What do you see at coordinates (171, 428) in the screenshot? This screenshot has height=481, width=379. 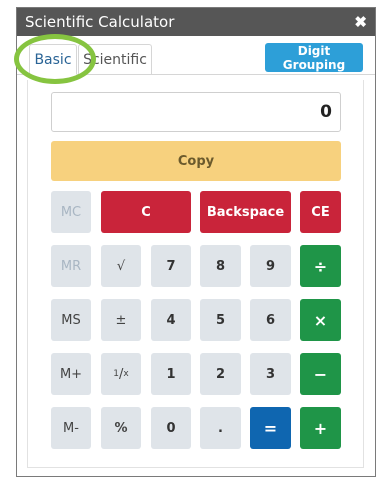 I see `digit-0-button: 0` at bounding box center [171, 428].